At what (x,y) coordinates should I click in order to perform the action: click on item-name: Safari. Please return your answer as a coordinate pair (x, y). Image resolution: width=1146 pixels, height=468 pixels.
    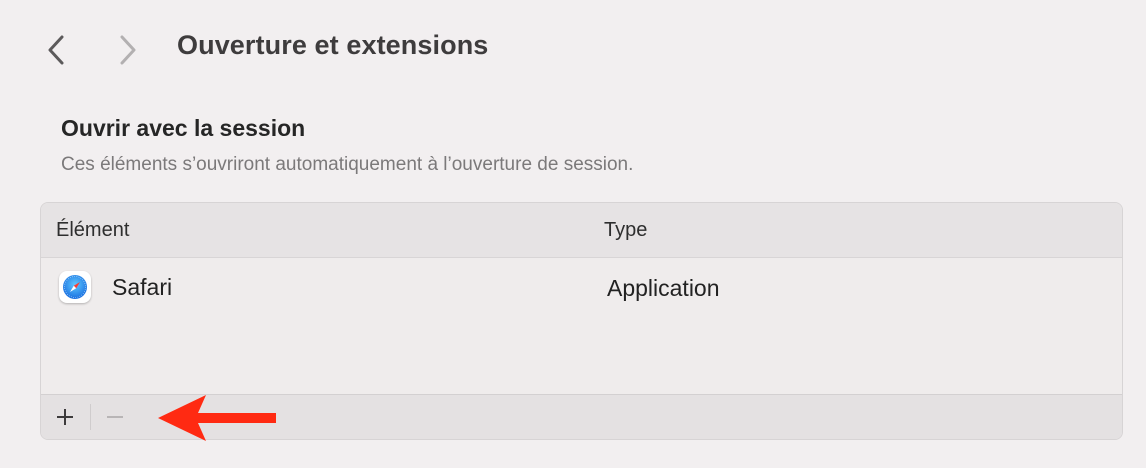
    Looking at the image, I should click on (142, 287).